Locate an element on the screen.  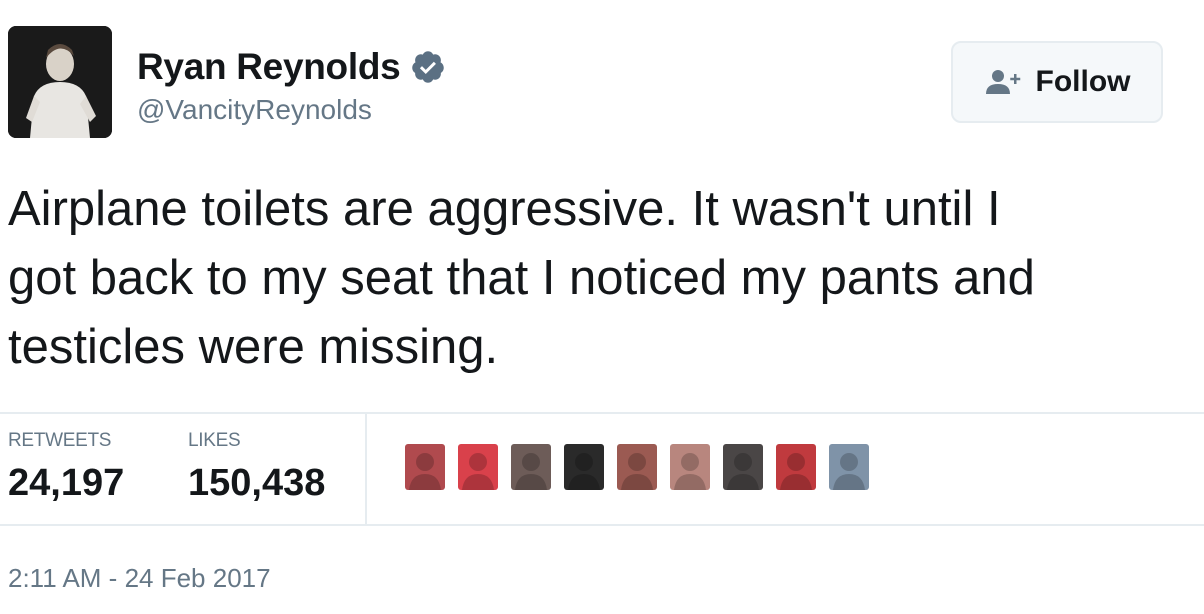
author-name-row: Ryan Reynolds is located at coordinates (291, 67).